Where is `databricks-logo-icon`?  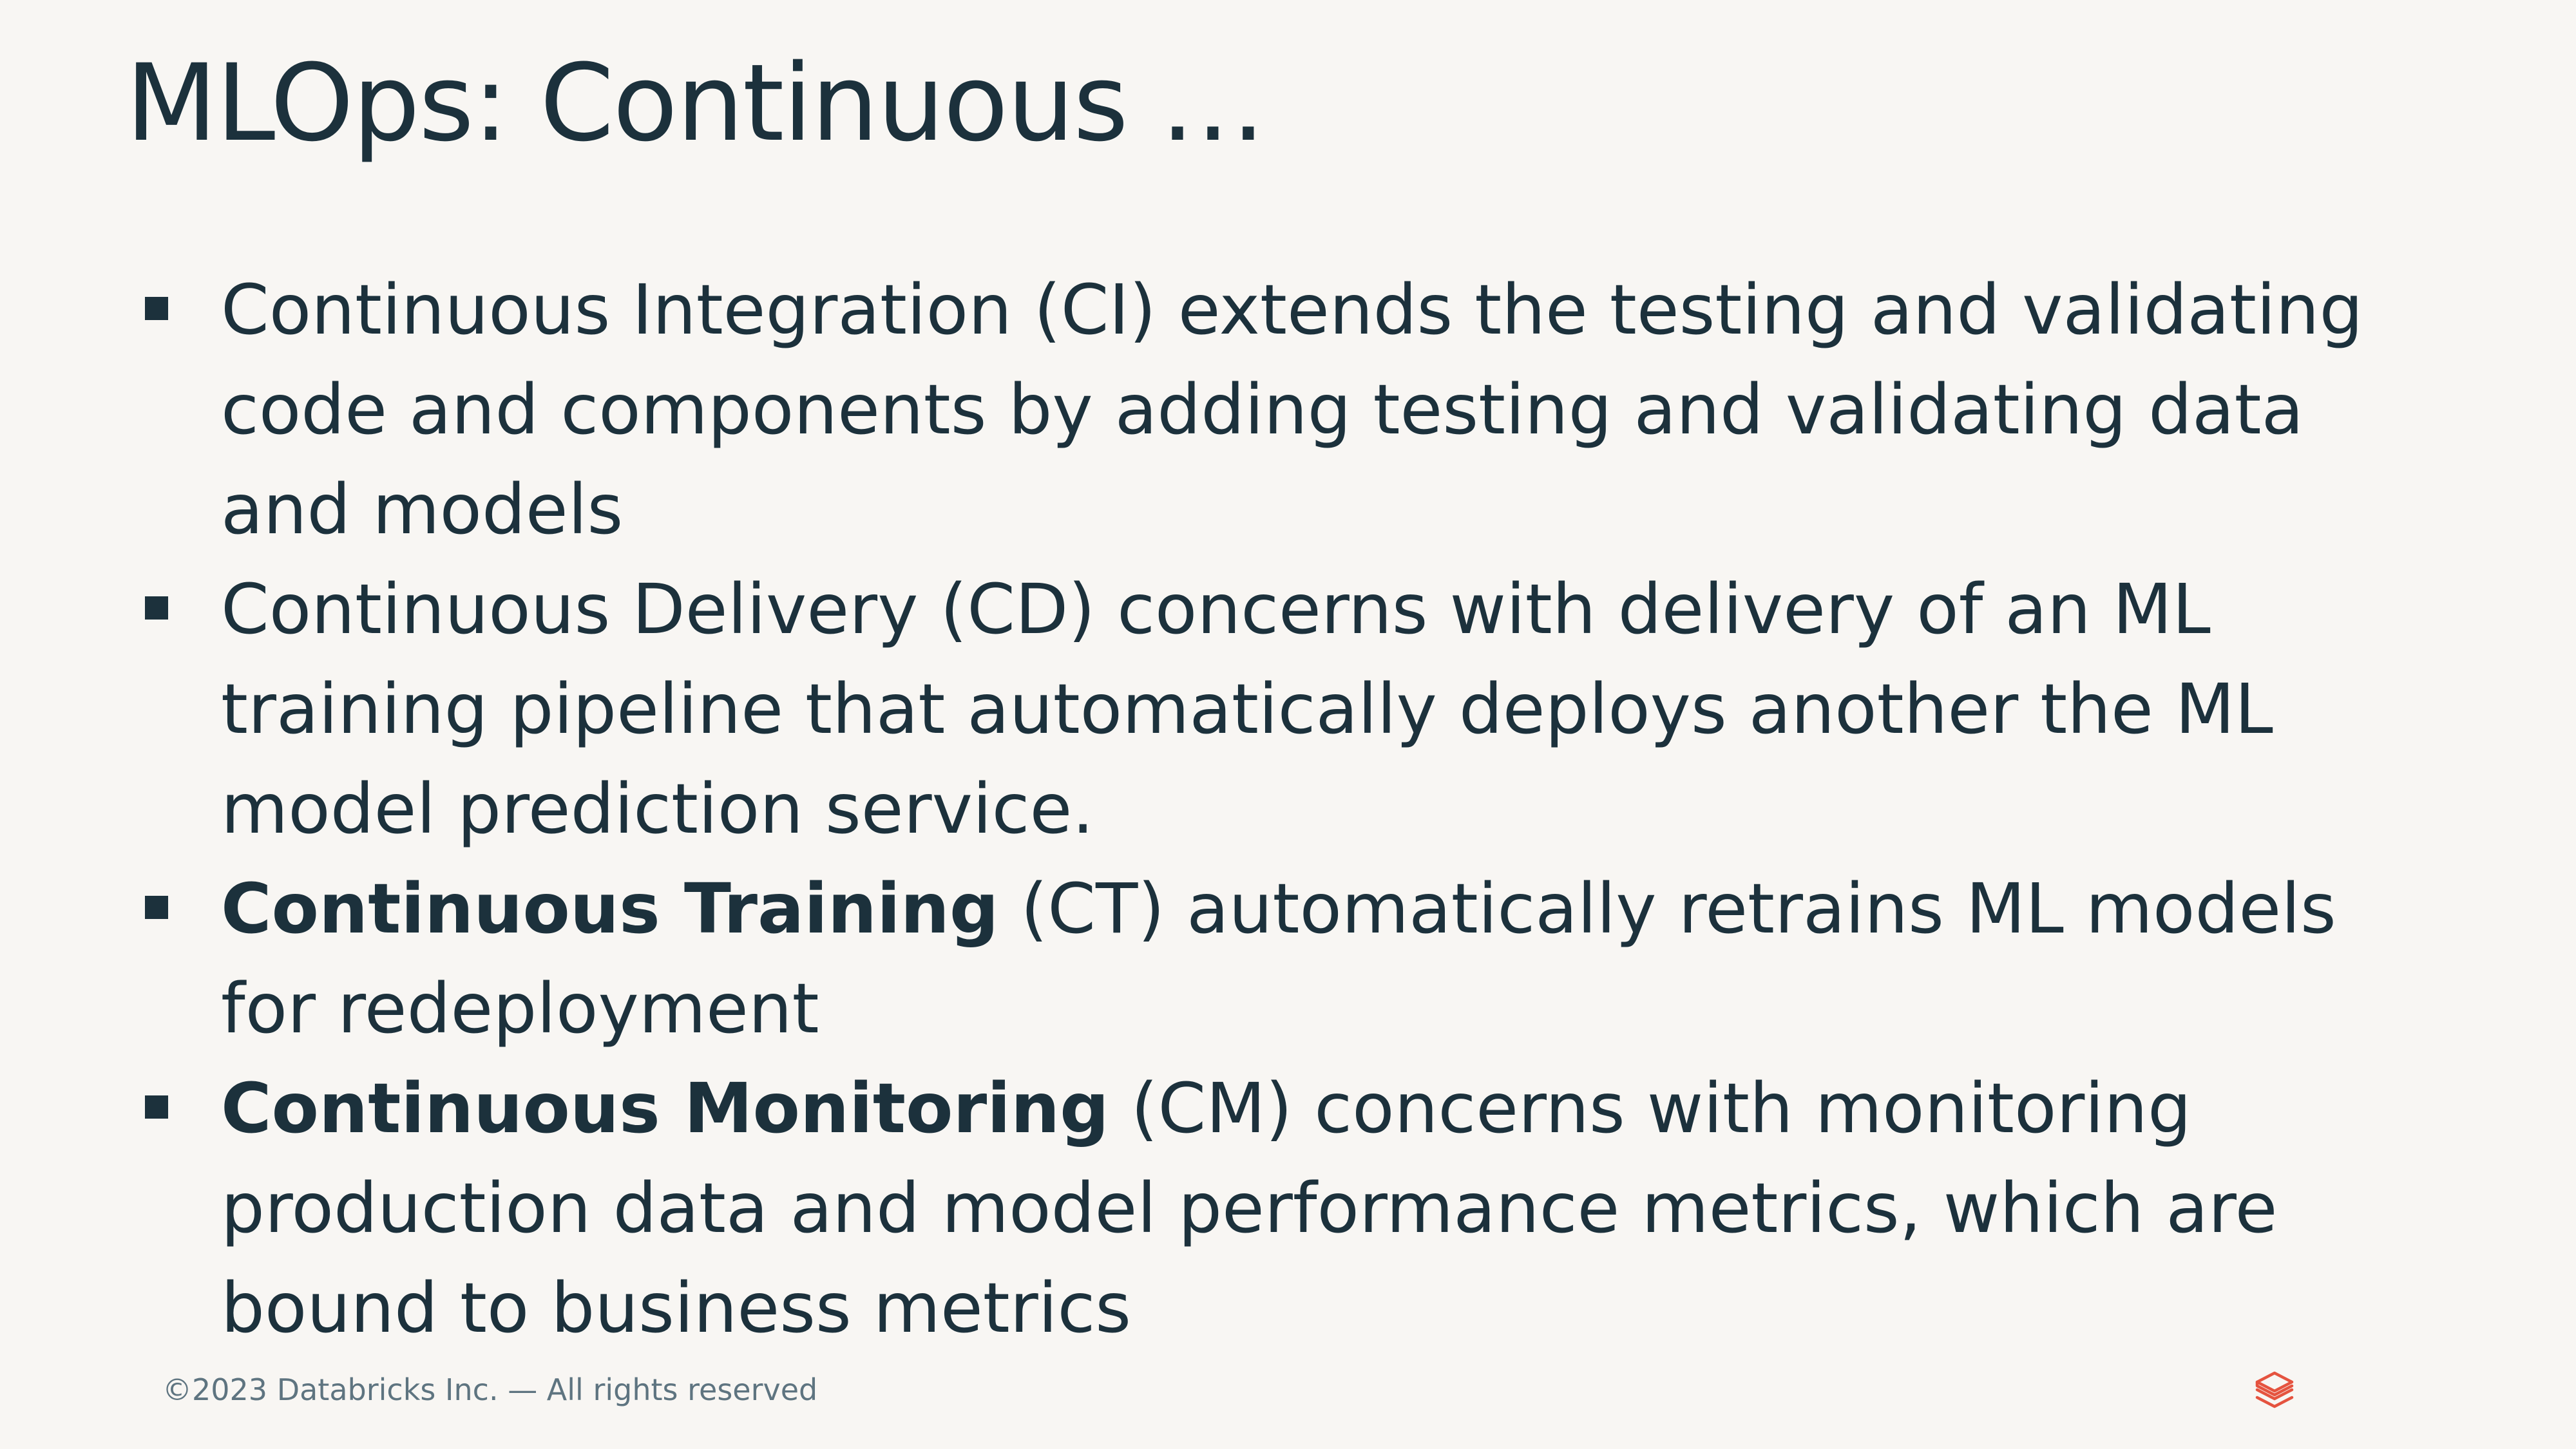 databricks-logo-icon is located at coordinates (2274, 1389).